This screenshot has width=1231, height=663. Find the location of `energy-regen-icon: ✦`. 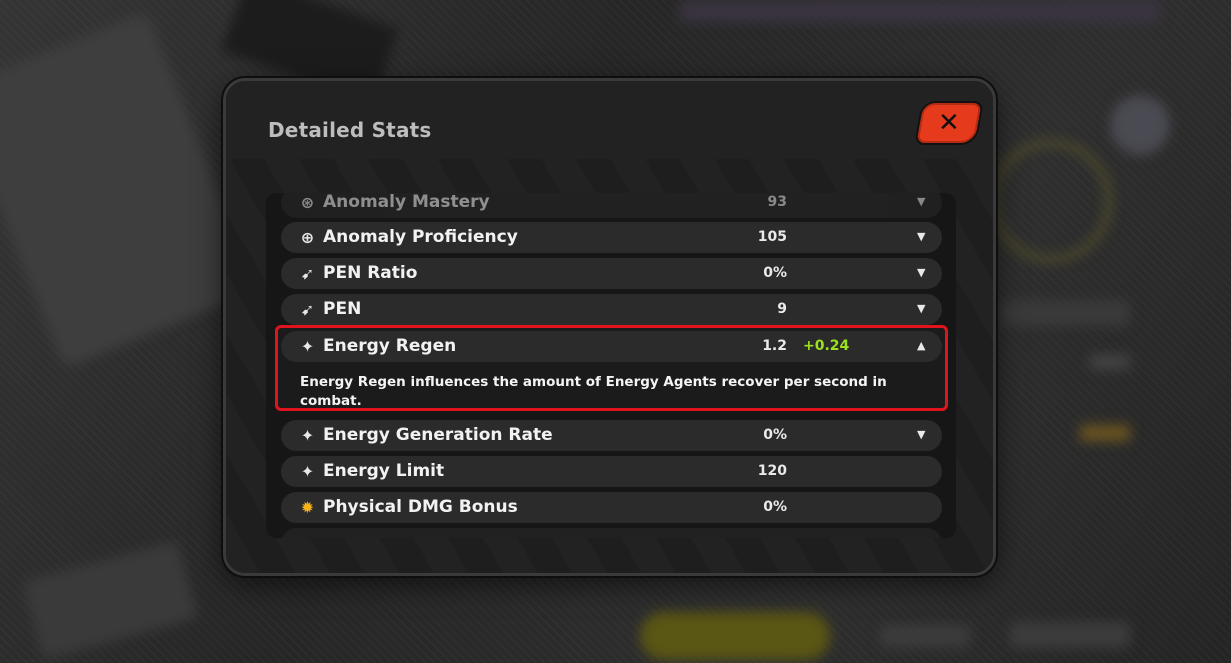

energy-regen-icon: ✦ is located at coordinates (307, 346).